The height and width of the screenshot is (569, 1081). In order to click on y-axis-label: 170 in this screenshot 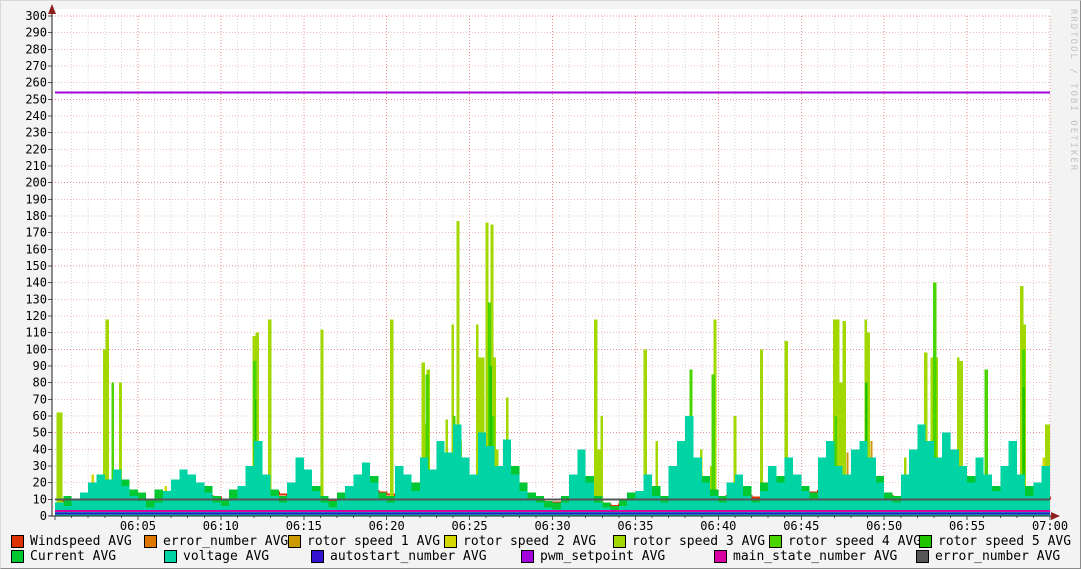, I will do `click(36, 233)`.